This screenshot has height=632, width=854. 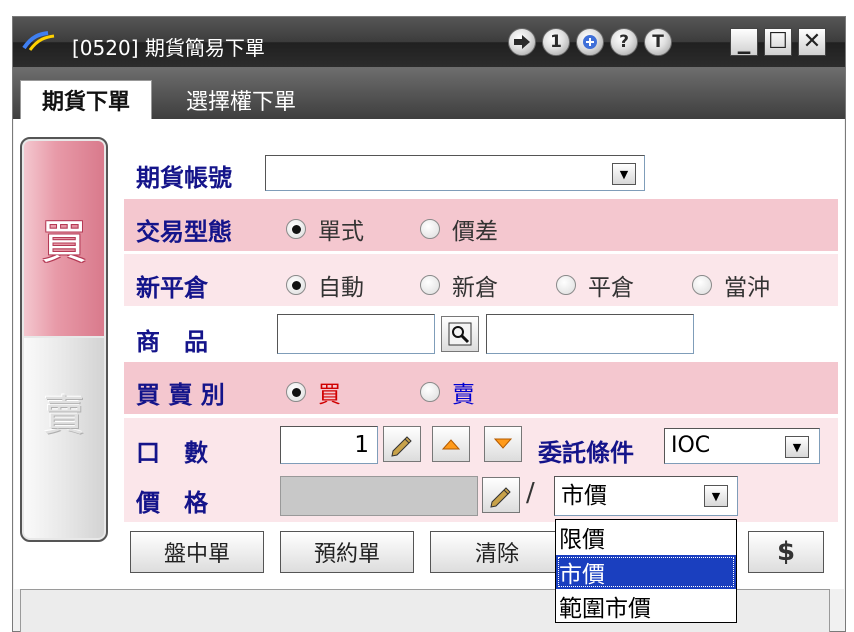 I want to click on open-close-auto-radio: 自動, so click(x=325, y=285).